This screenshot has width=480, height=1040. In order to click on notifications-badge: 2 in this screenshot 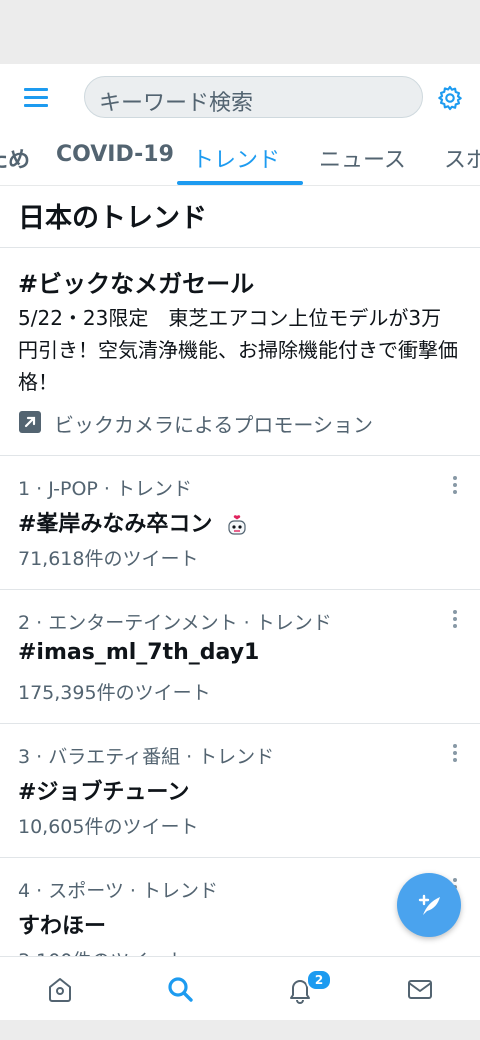, I will do `click(319, 980)`.